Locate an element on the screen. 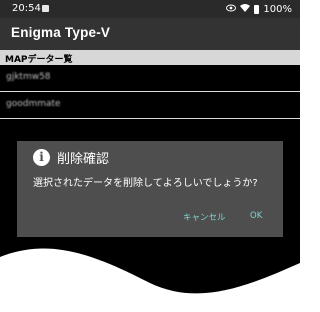 The height and width of the screenshot is (312, 320). dialog-title: 削除確認 is located at coordinates (83, 159).